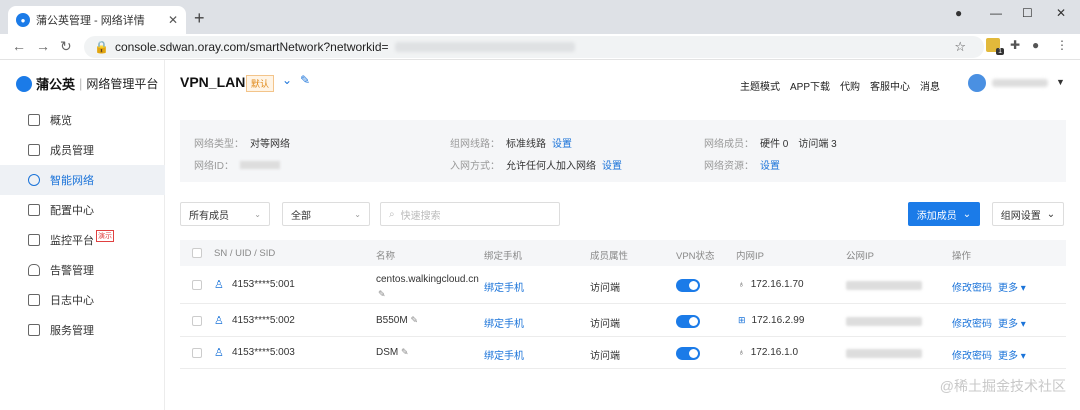 This screenshot has height=410, width=1080. Describe the element at coordinates (392, 352) in the screenshot. I see `row-name: DSM ✎` at that location.